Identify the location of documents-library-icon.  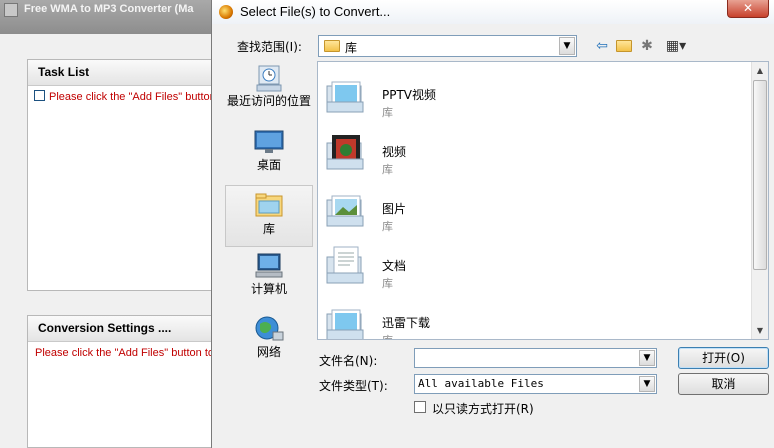
(347, 266).